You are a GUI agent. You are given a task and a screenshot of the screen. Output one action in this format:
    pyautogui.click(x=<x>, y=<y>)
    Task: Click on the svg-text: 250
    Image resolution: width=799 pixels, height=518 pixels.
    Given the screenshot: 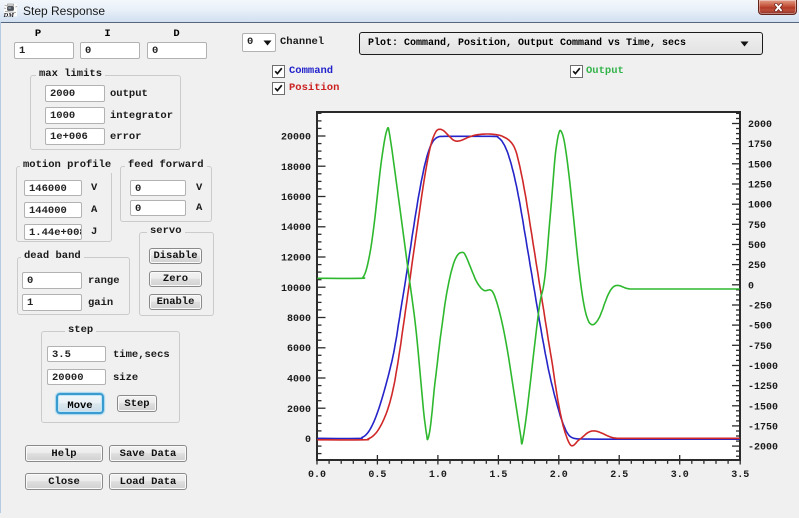 What is the action you would take?
    pyautogui.click(x=757, y=266)
    